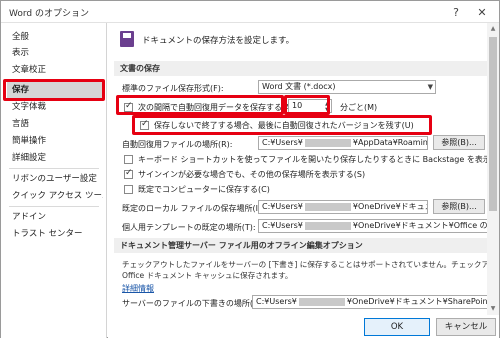 This screenshot has width=500, height=338. Describe the element at coordinates (482, 12) in the screenshot. I see `close-icon: ✕` at that location.